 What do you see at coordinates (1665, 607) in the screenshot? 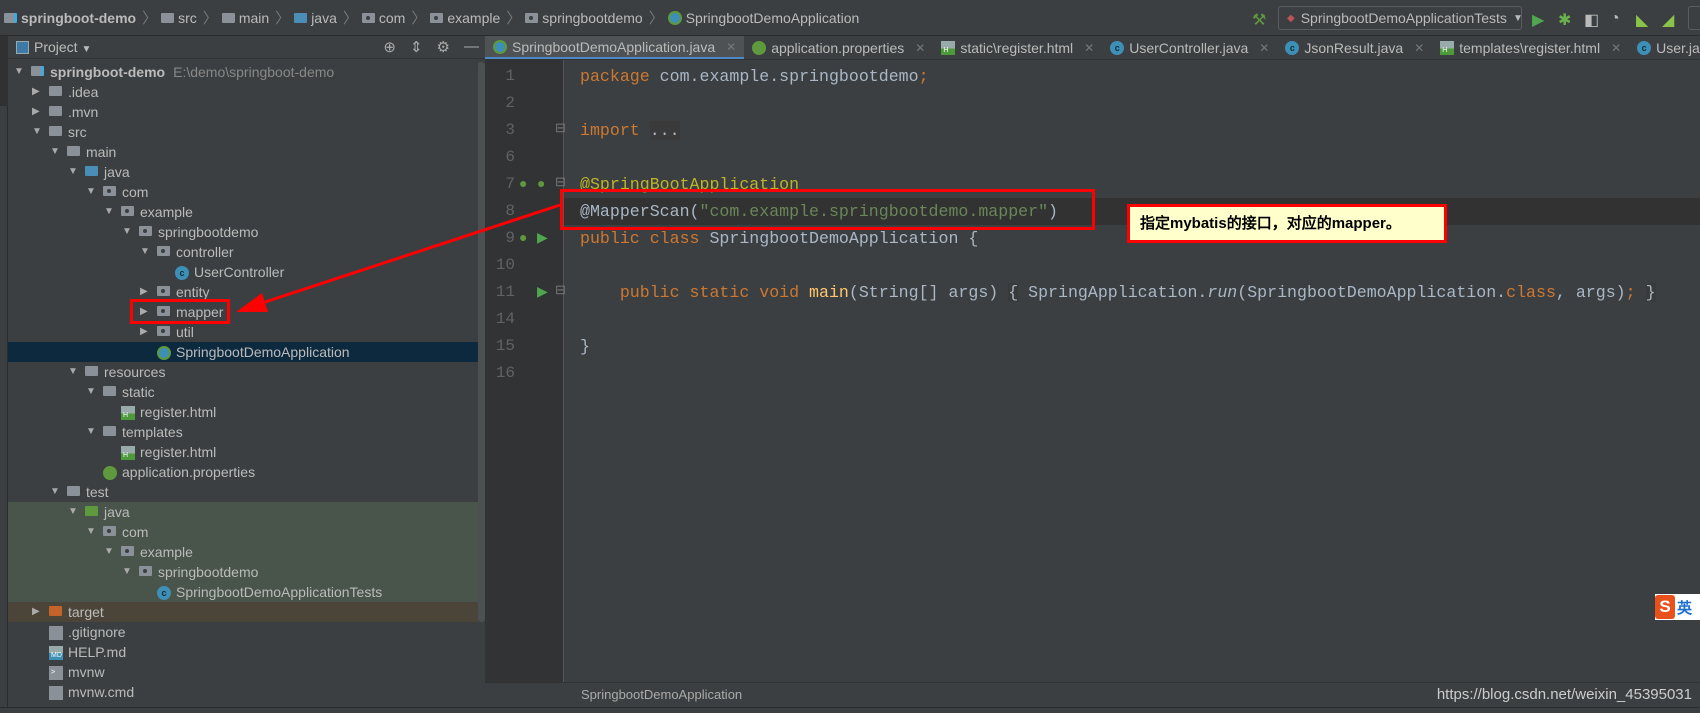
I see `sogou-logo-icon: S` at bounding box center [1665, 607].